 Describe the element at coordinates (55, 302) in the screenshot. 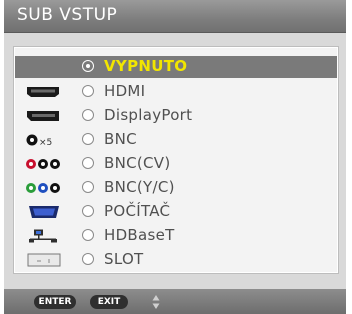

I see `enter-button: ENTER` at that location.